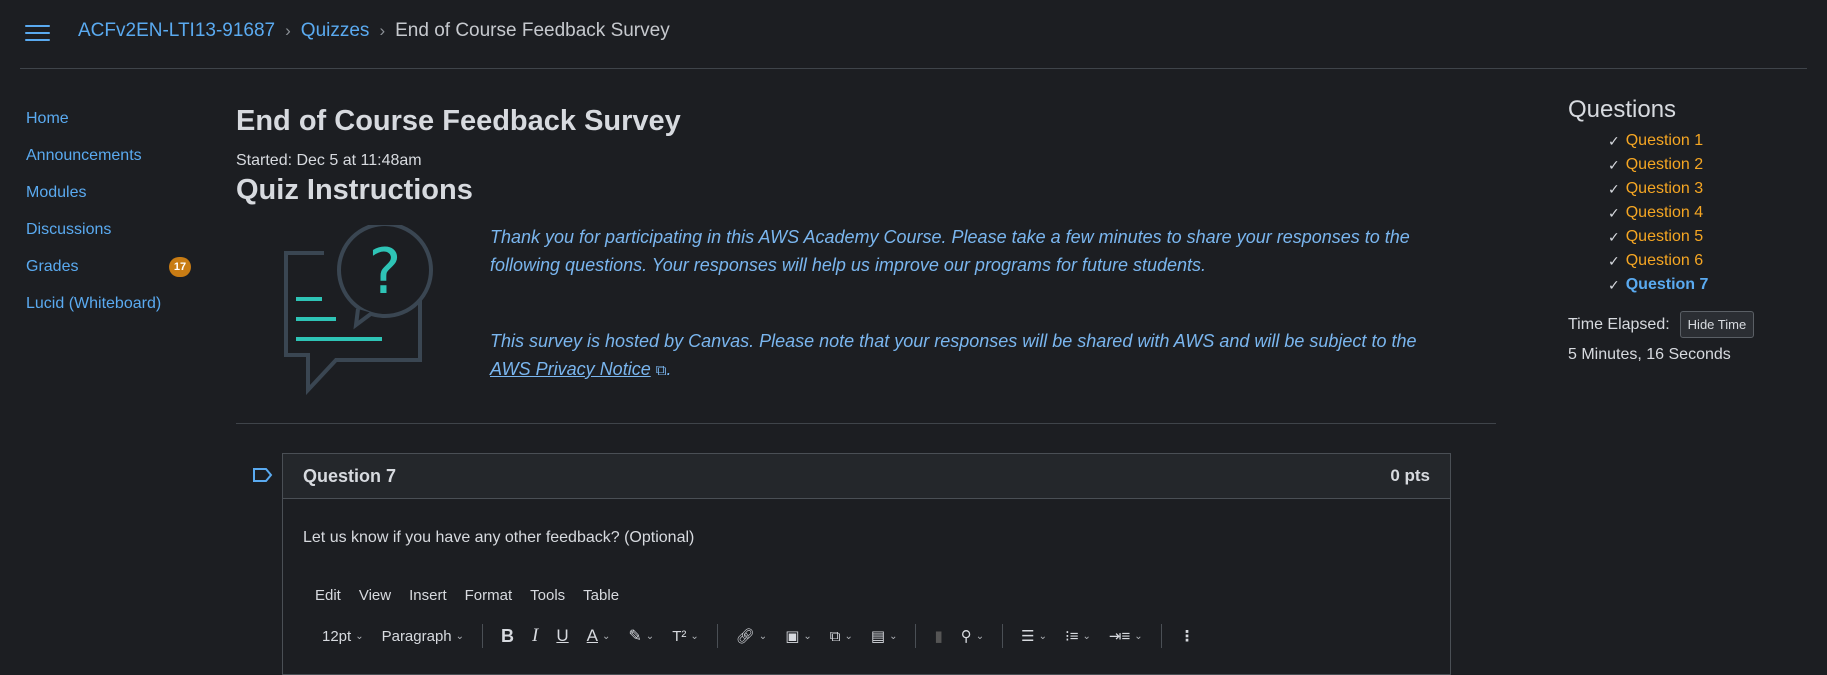  I want to click on external-link-icon: ⧉, so click(661, 370).